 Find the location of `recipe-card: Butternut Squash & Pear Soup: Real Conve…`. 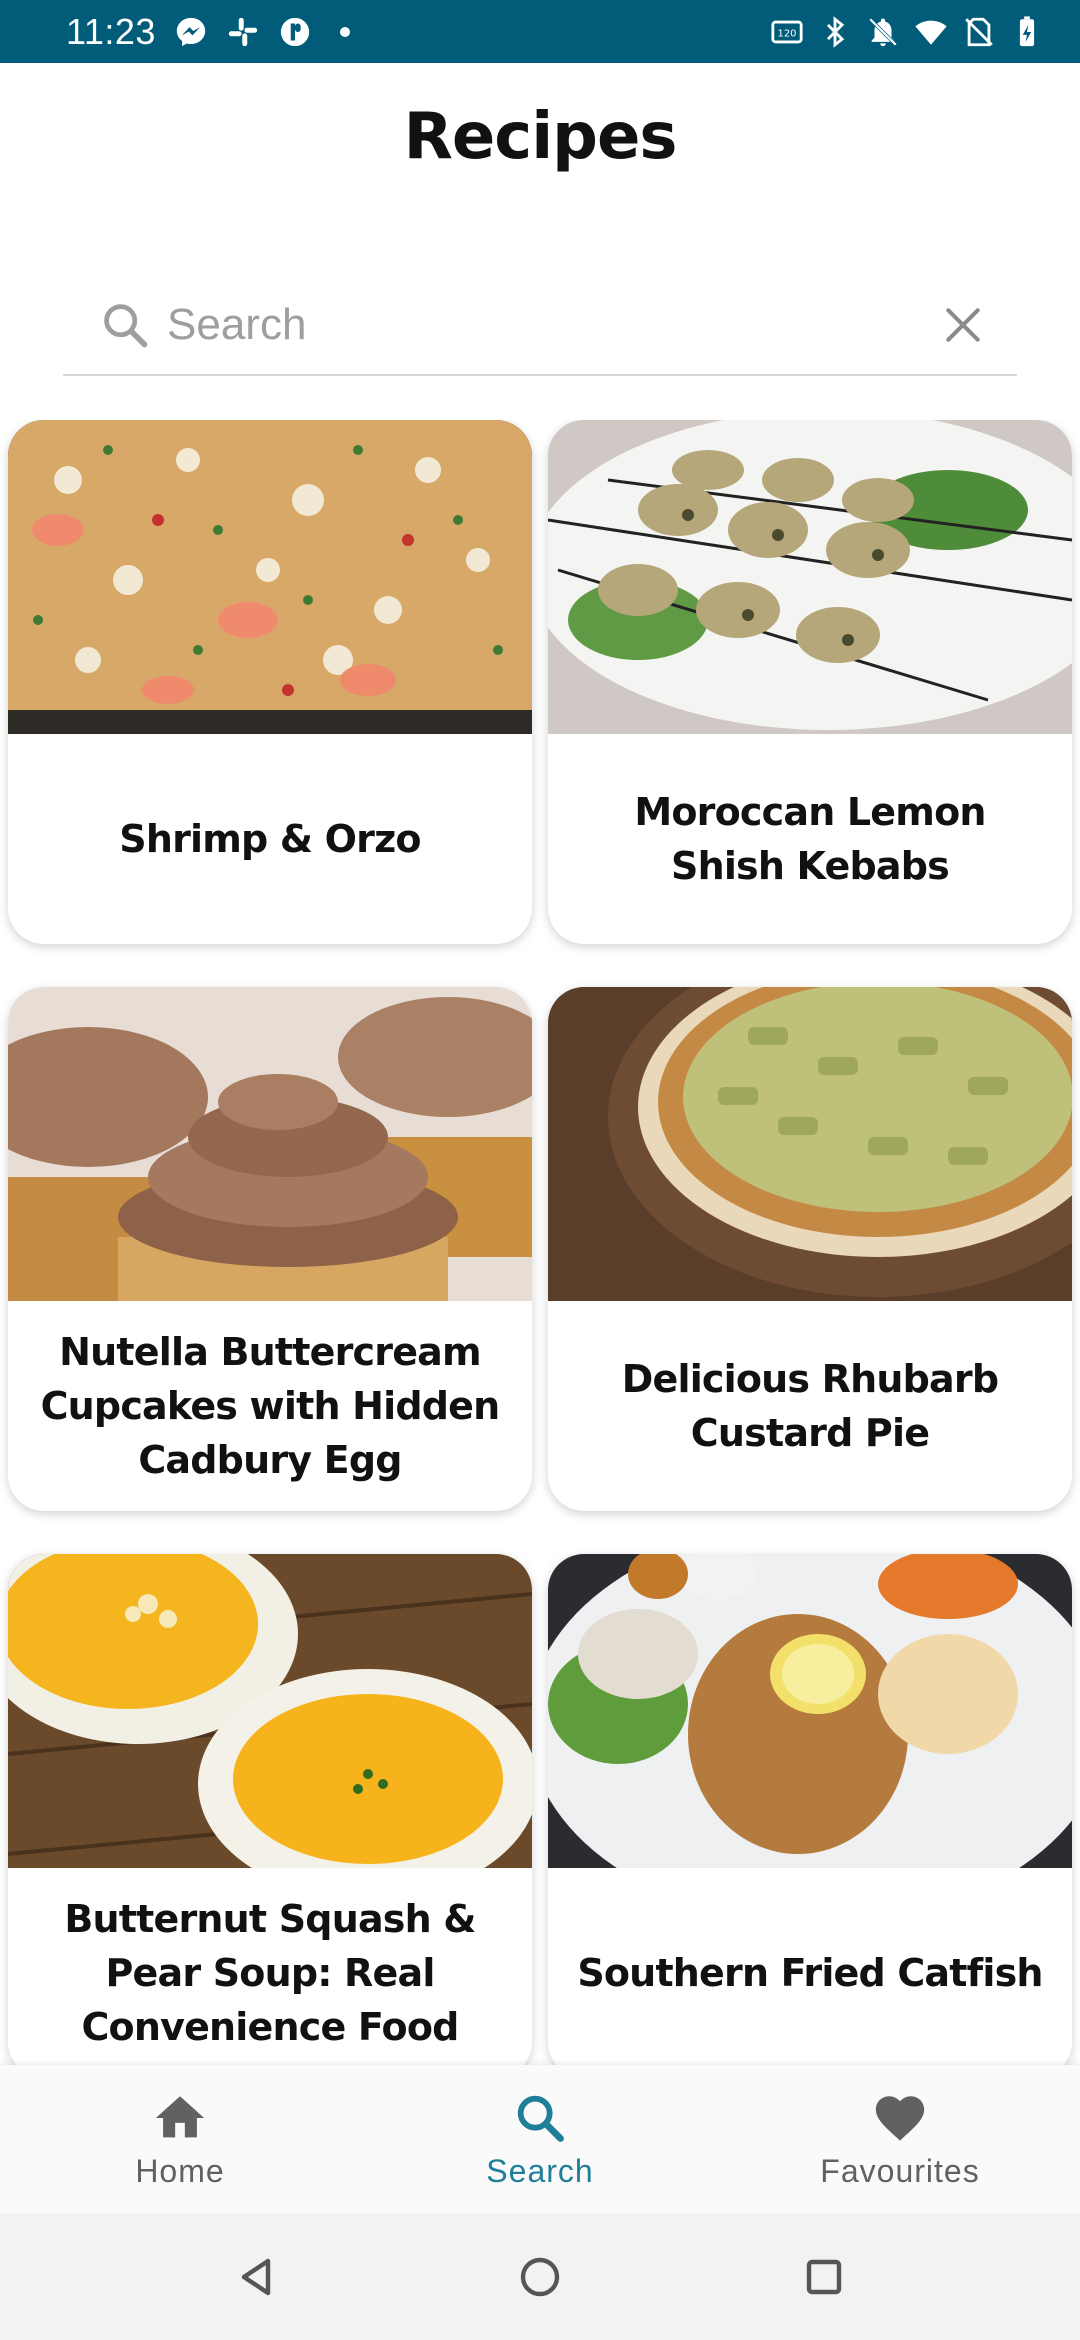

recipe-card: Butternut Squash & Pear Soup: Real Conve… is located at coordinates (270, 1809).